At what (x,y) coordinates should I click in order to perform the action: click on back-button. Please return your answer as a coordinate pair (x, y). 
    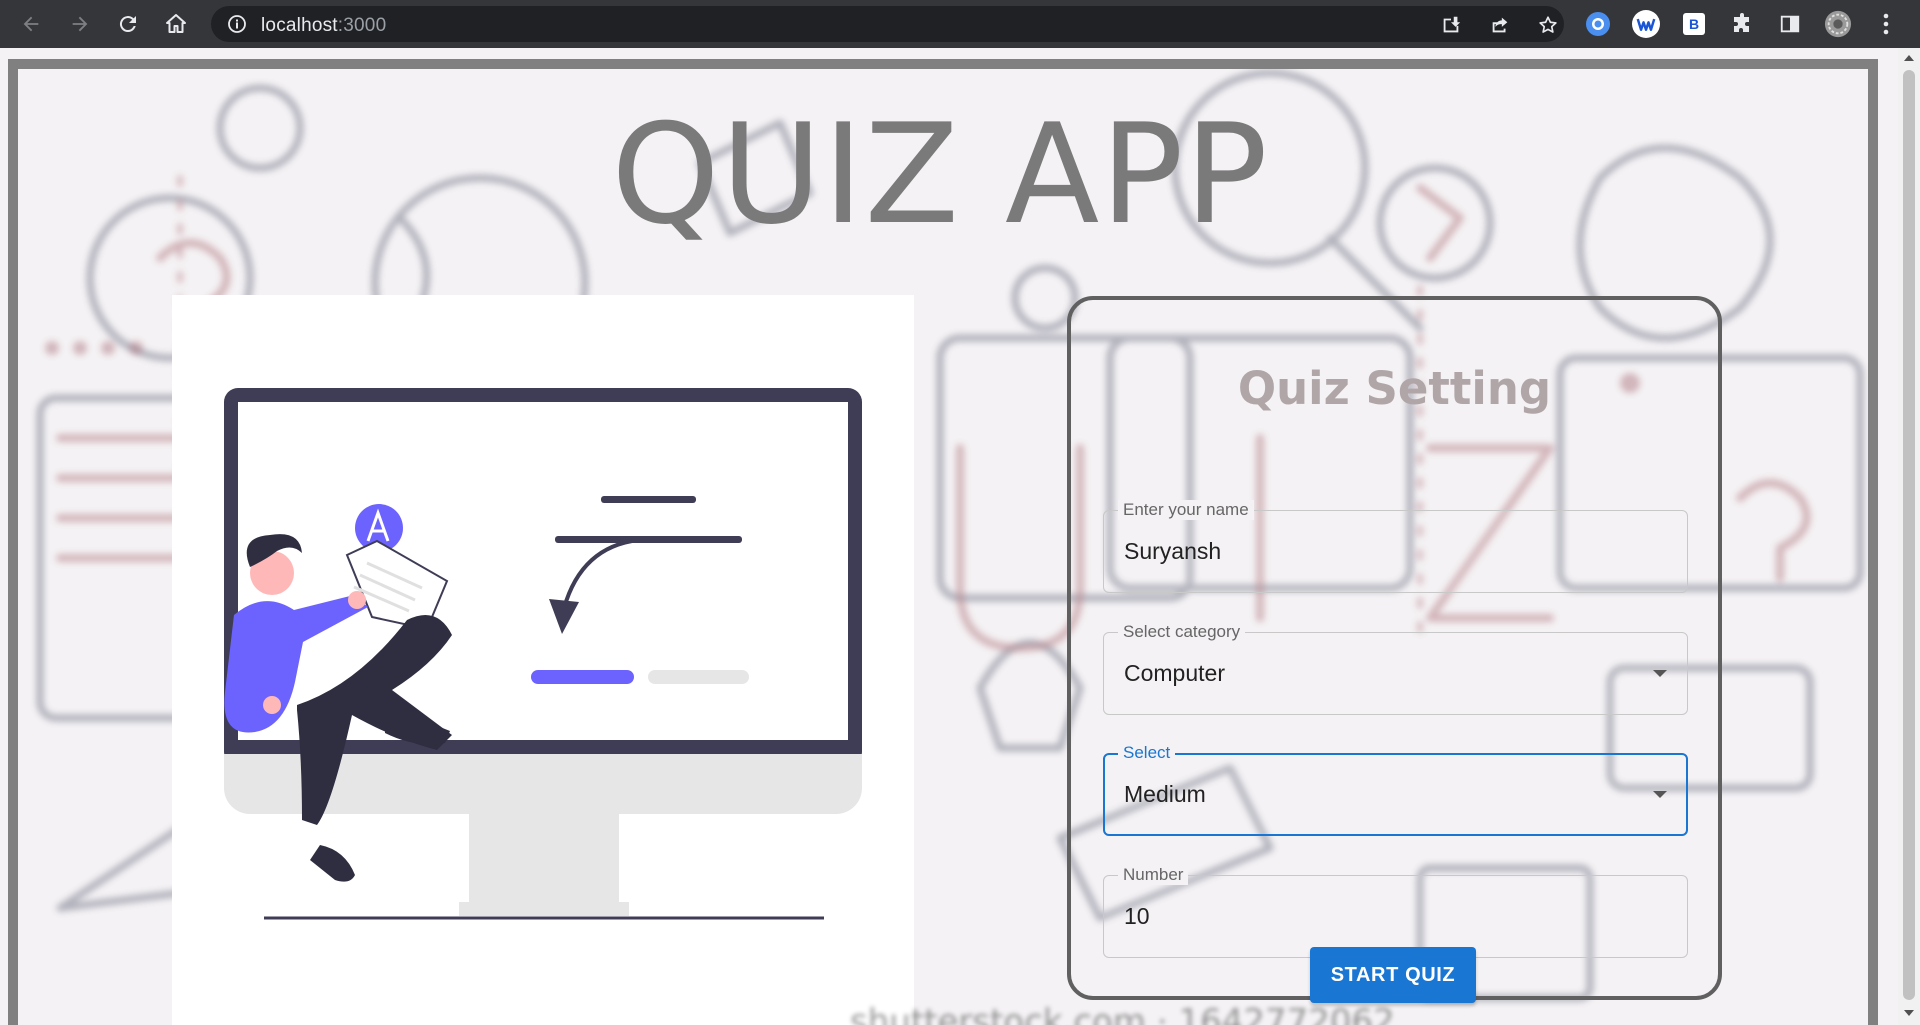
    Looking at the image, I should click on (31, 24).